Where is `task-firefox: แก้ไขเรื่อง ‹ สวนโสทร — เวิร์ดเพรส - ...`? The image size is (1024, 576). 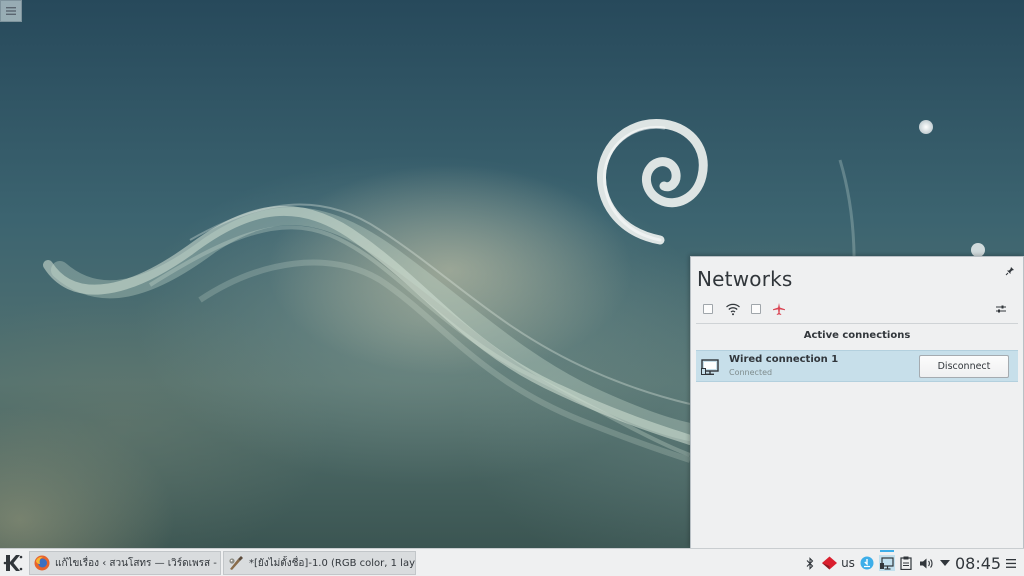 task-firefox: แก้ไขเรื่อง ‹ สวนโสทร — เวิร์ดเพรส - ... is located at coordinates (125, 563).